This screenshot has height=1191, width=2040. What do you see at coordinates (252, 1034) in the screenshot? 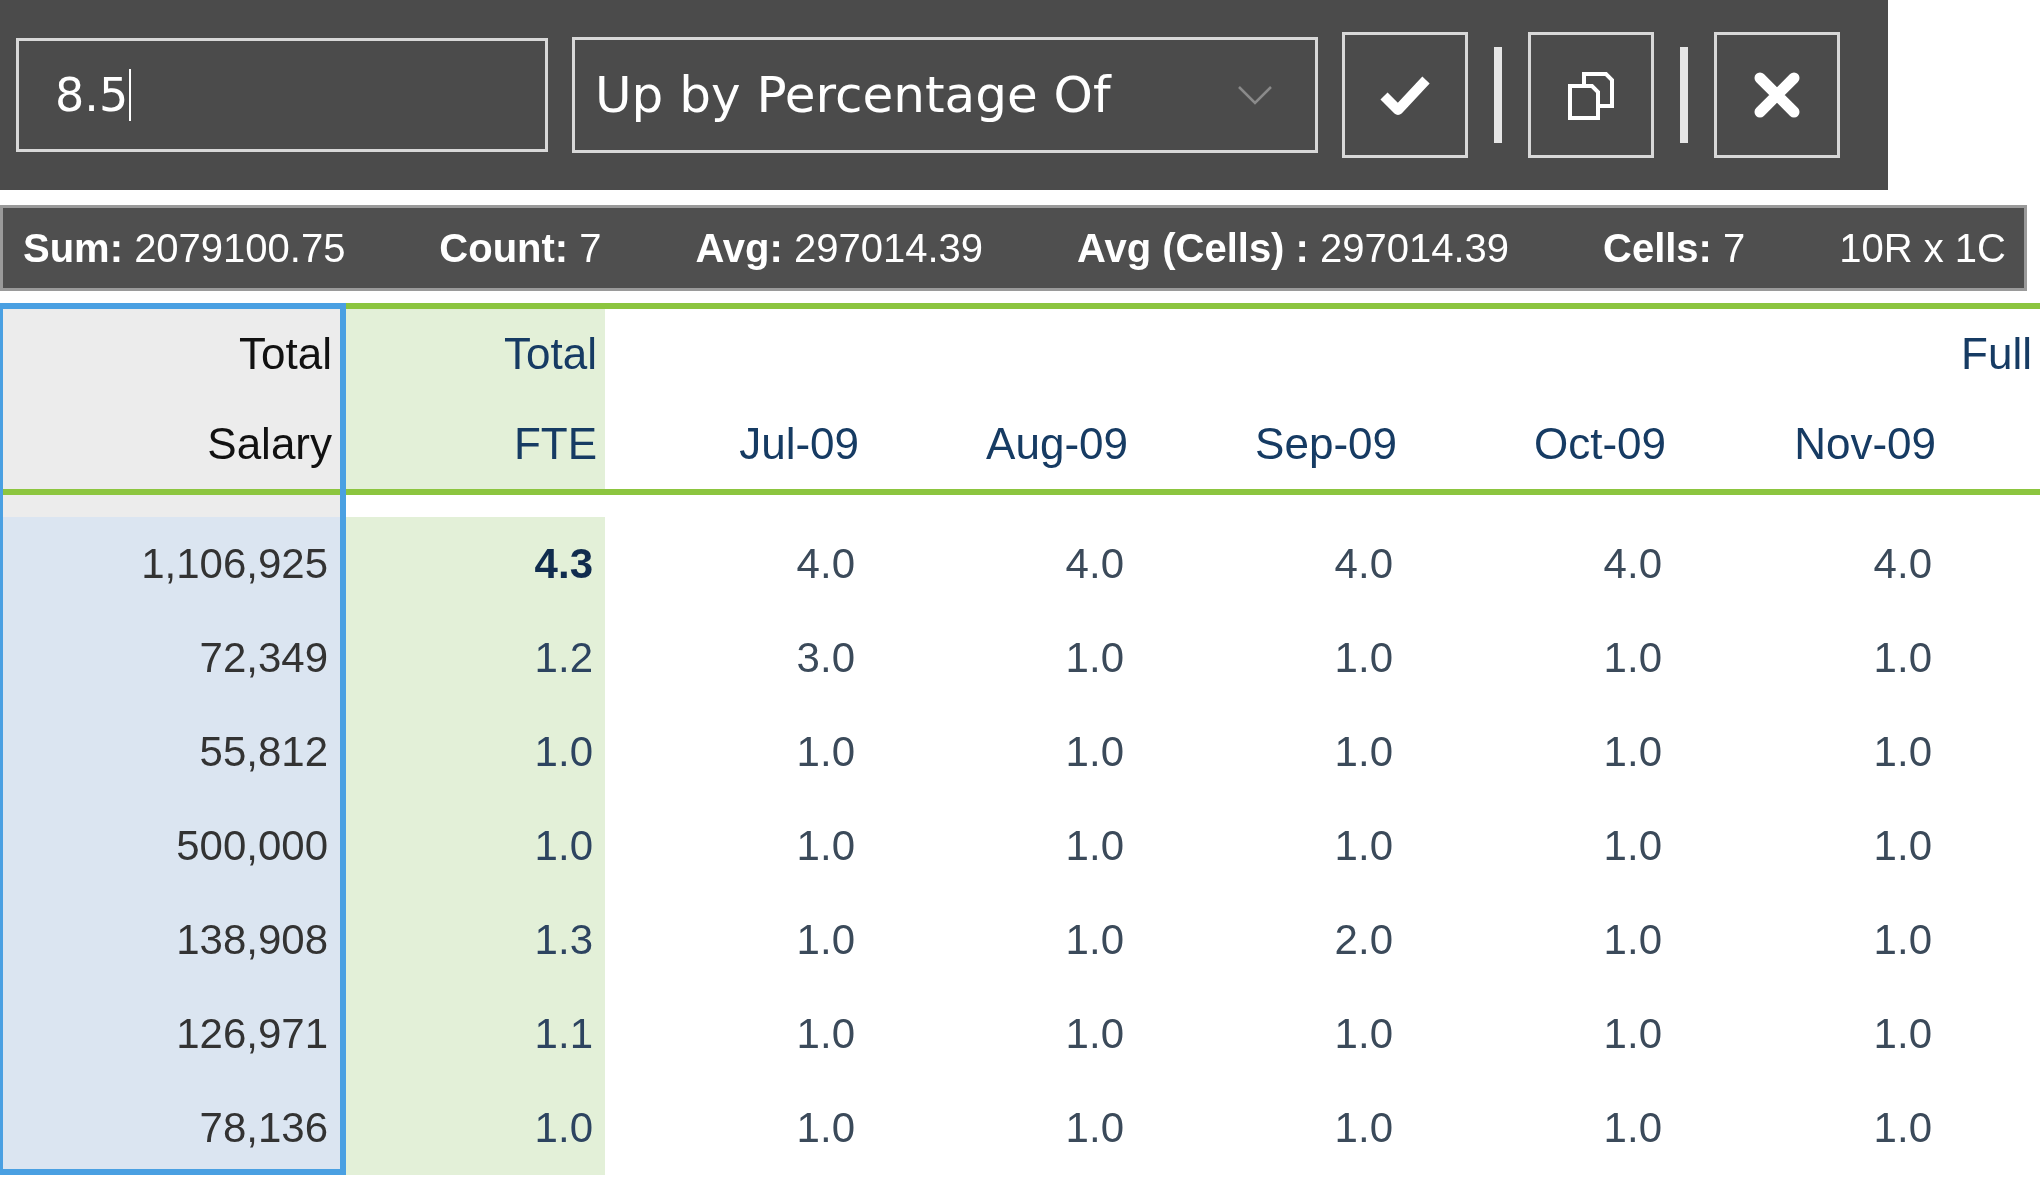
I see `table-cell: 126,971` at bounding box center [252, 1034].